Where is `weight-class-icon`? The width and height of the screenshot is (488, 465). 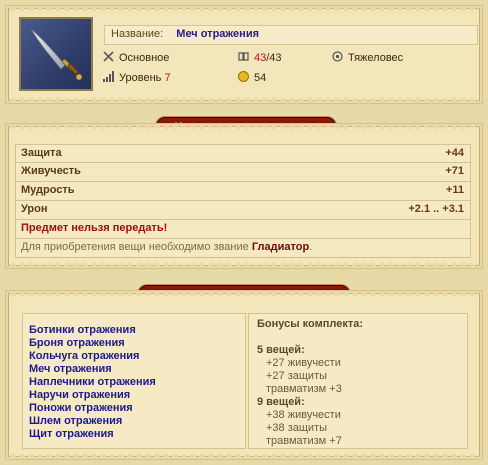
weight-class-icon is located at coordinates (337, 56).